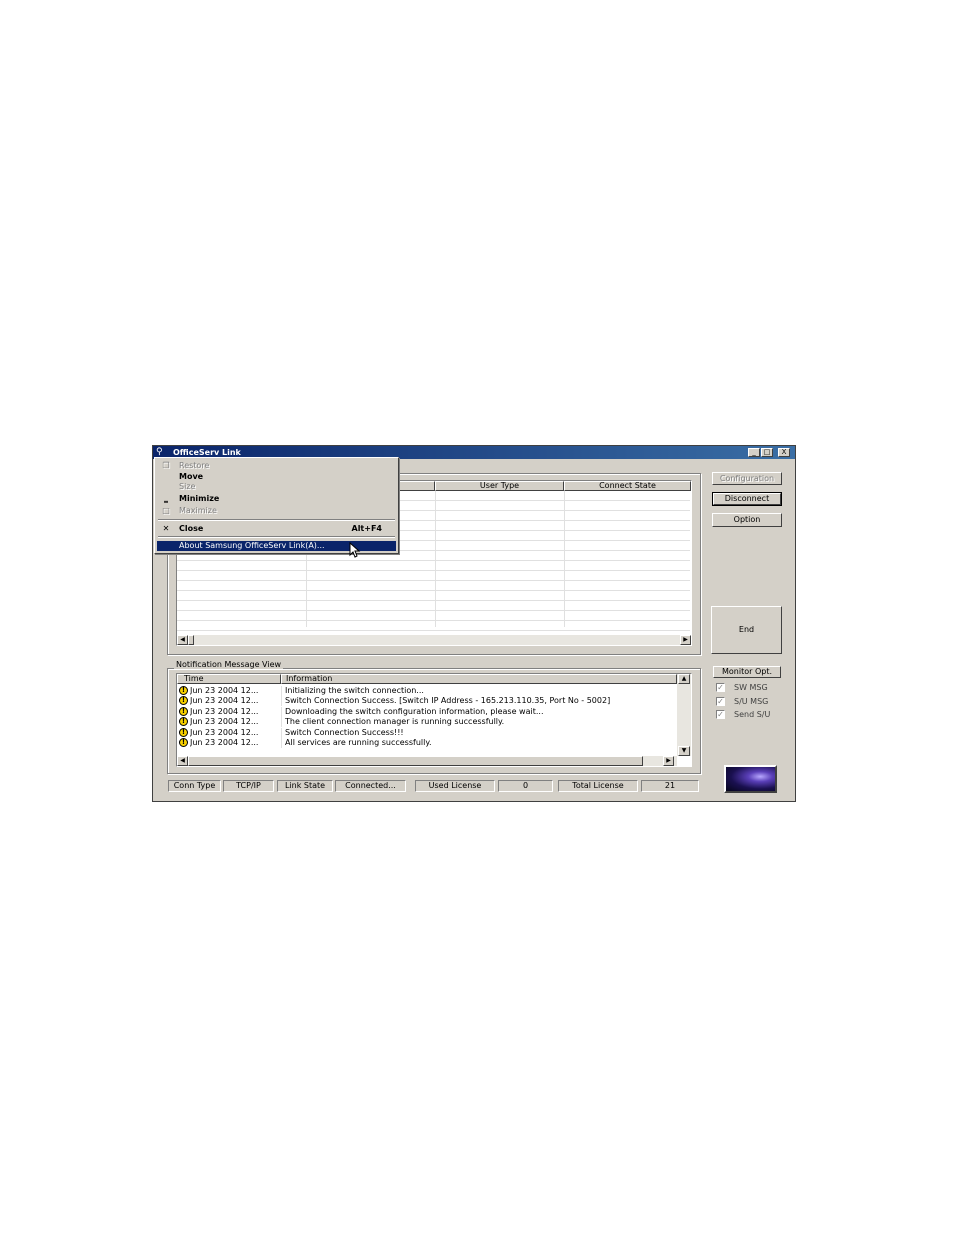 This screenshot has height=1235, width=954. I want to click on menu-item-label: Move, so click(191, 476).